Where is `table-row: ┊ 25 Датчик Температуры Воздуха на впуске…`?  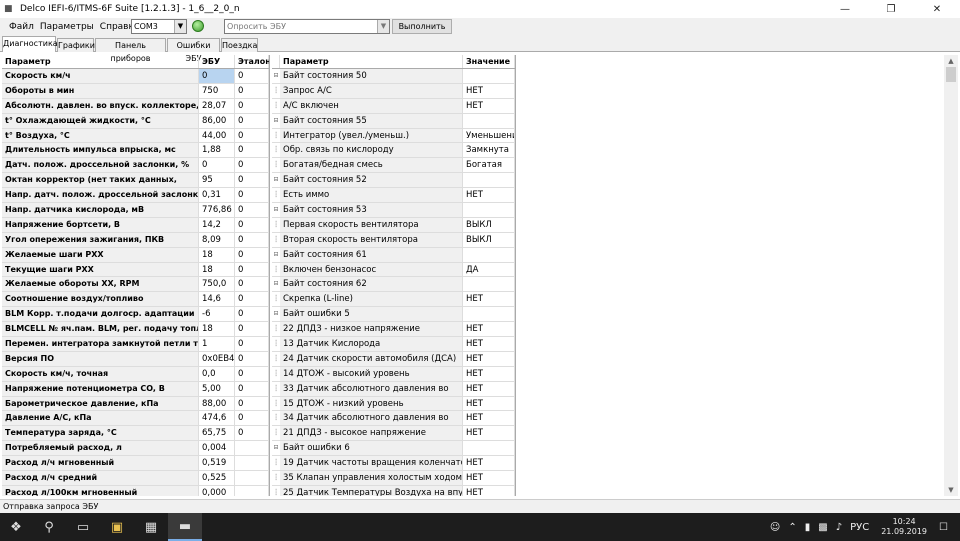 table-row: ┊ 25 Датчик Температуры Воздуха на впуске… is located at coordinates (393, 490).